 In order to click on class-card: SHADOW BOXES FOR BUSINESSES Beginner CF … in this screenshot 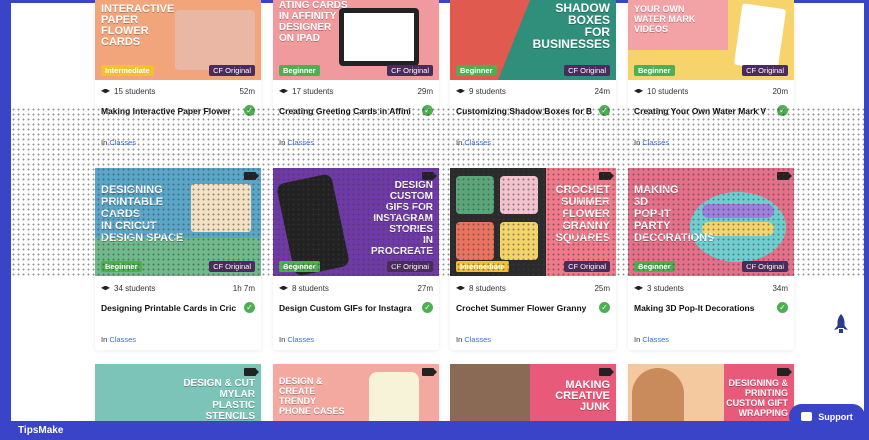, I will do `click(533, 76)`.